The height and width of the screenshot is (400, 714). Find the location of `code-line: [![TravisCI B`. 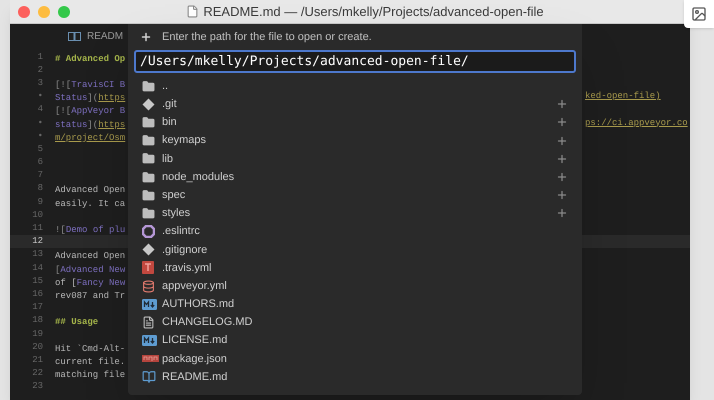

code-line: [![TravisCI B is located at coordinates (90, 85).